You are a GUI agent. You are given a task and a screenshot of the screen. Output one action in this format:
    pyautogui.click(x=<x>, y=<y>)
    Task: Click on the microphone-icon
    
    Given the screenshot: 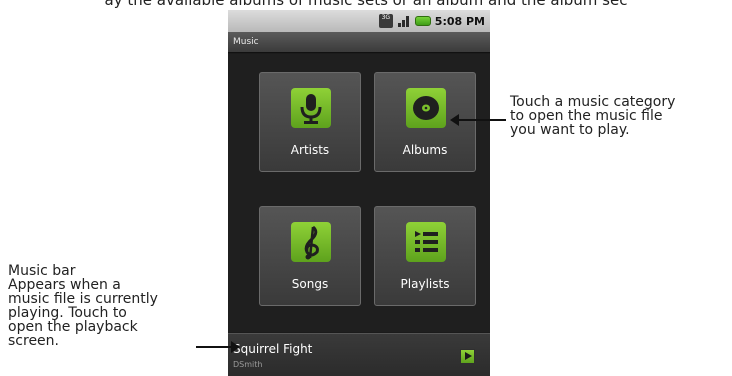 What is the action you would take?
    pyautogui.click(x=311, y=108)
    